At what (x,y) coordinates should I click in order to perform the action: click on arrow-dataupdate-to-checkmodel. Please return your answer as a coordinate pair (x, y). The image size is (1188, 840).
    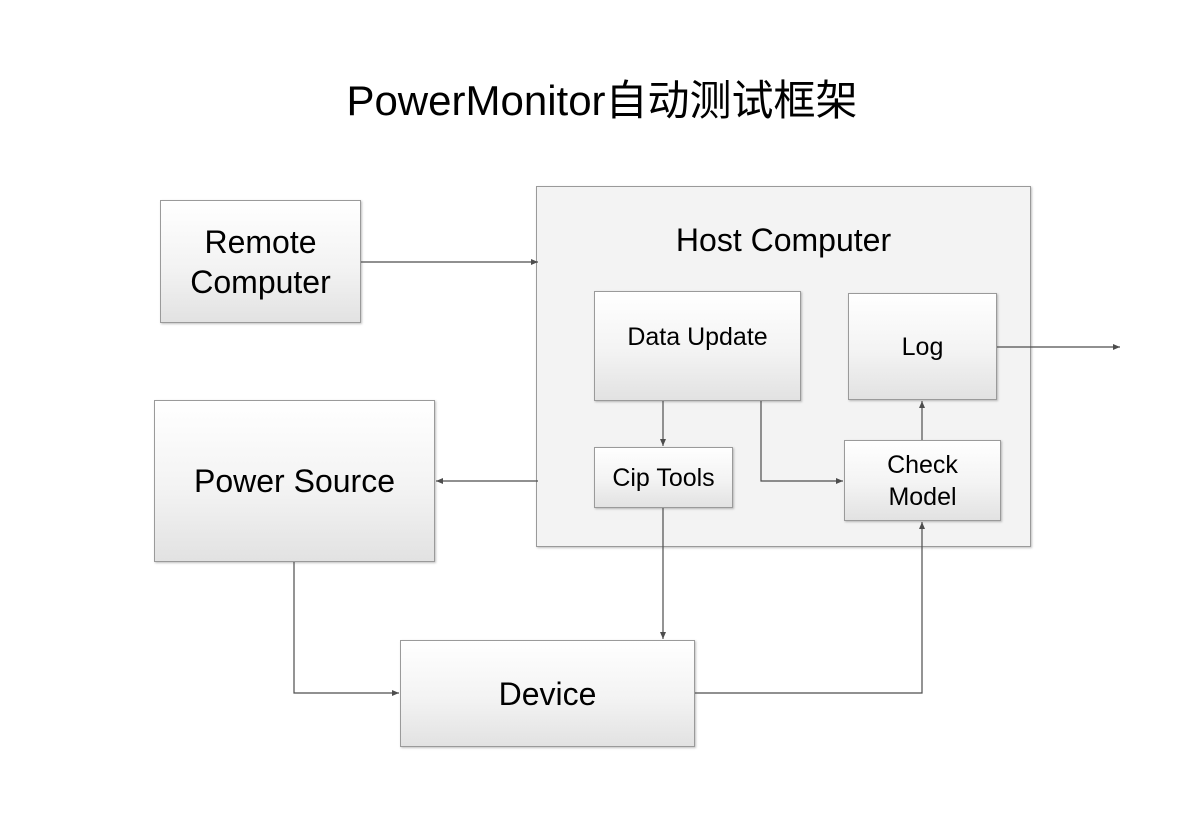
    Looking at the image, I should click on (801, 442).